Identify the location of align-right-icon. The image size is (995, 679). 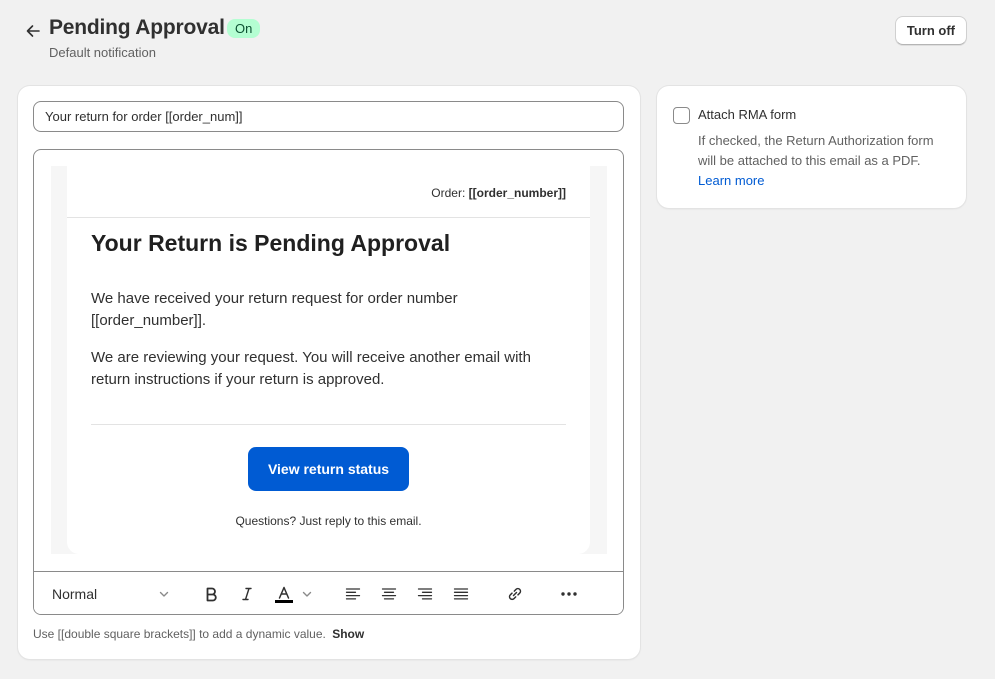
(425, 594).